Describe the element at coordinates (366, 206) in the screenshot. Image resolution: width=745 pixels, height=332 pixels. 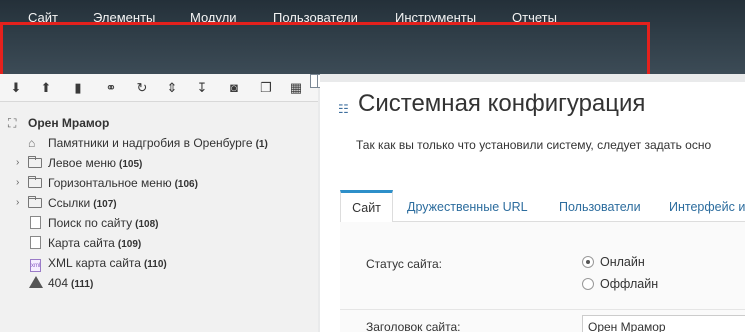
I see `tab-site: Сайт` at that location.